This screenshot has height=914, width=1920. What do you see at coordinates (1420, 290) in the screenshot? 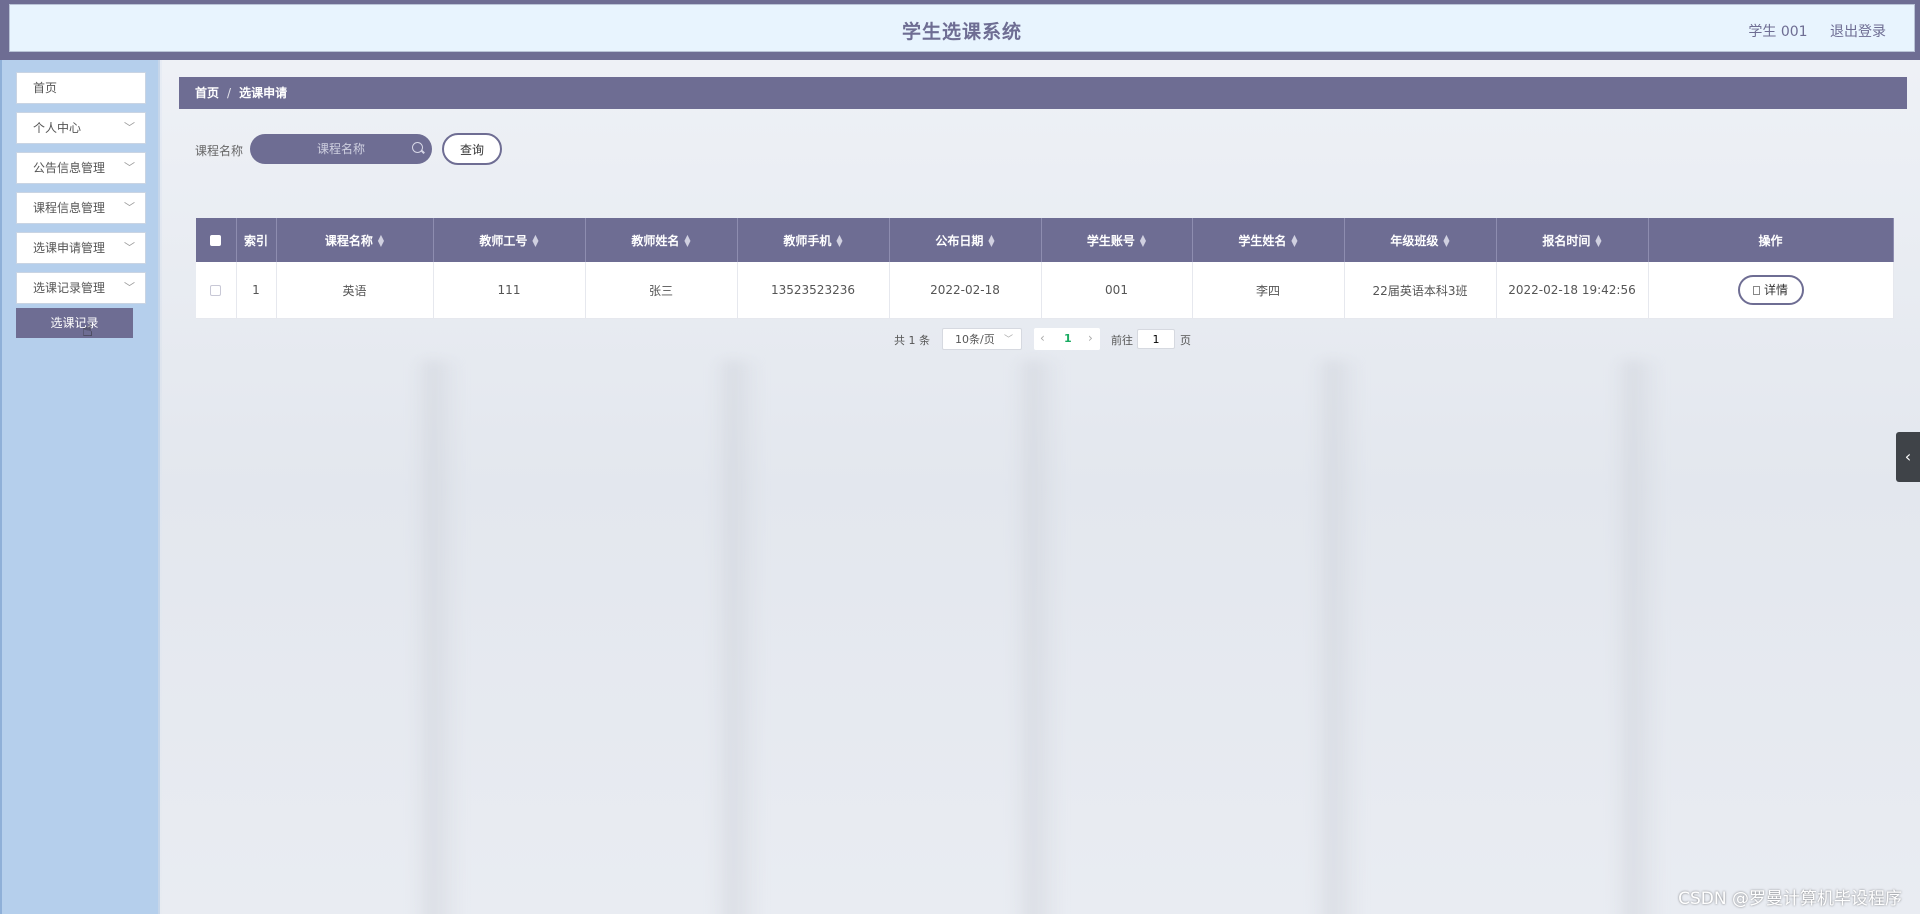
I see `cell-grade-class: 22届英语本科3班` at bounding box center [1420, 290].